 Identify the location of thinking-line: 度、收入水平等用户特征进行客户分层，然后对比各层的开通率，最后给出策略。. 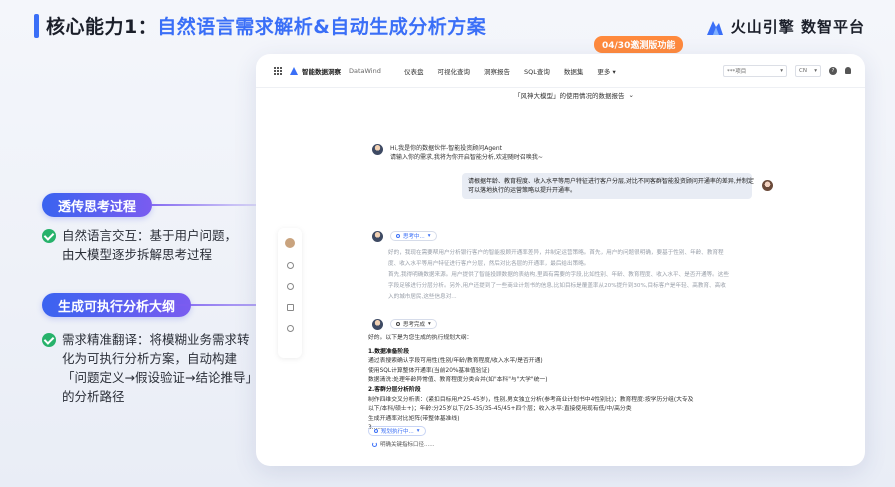
(489, 264).